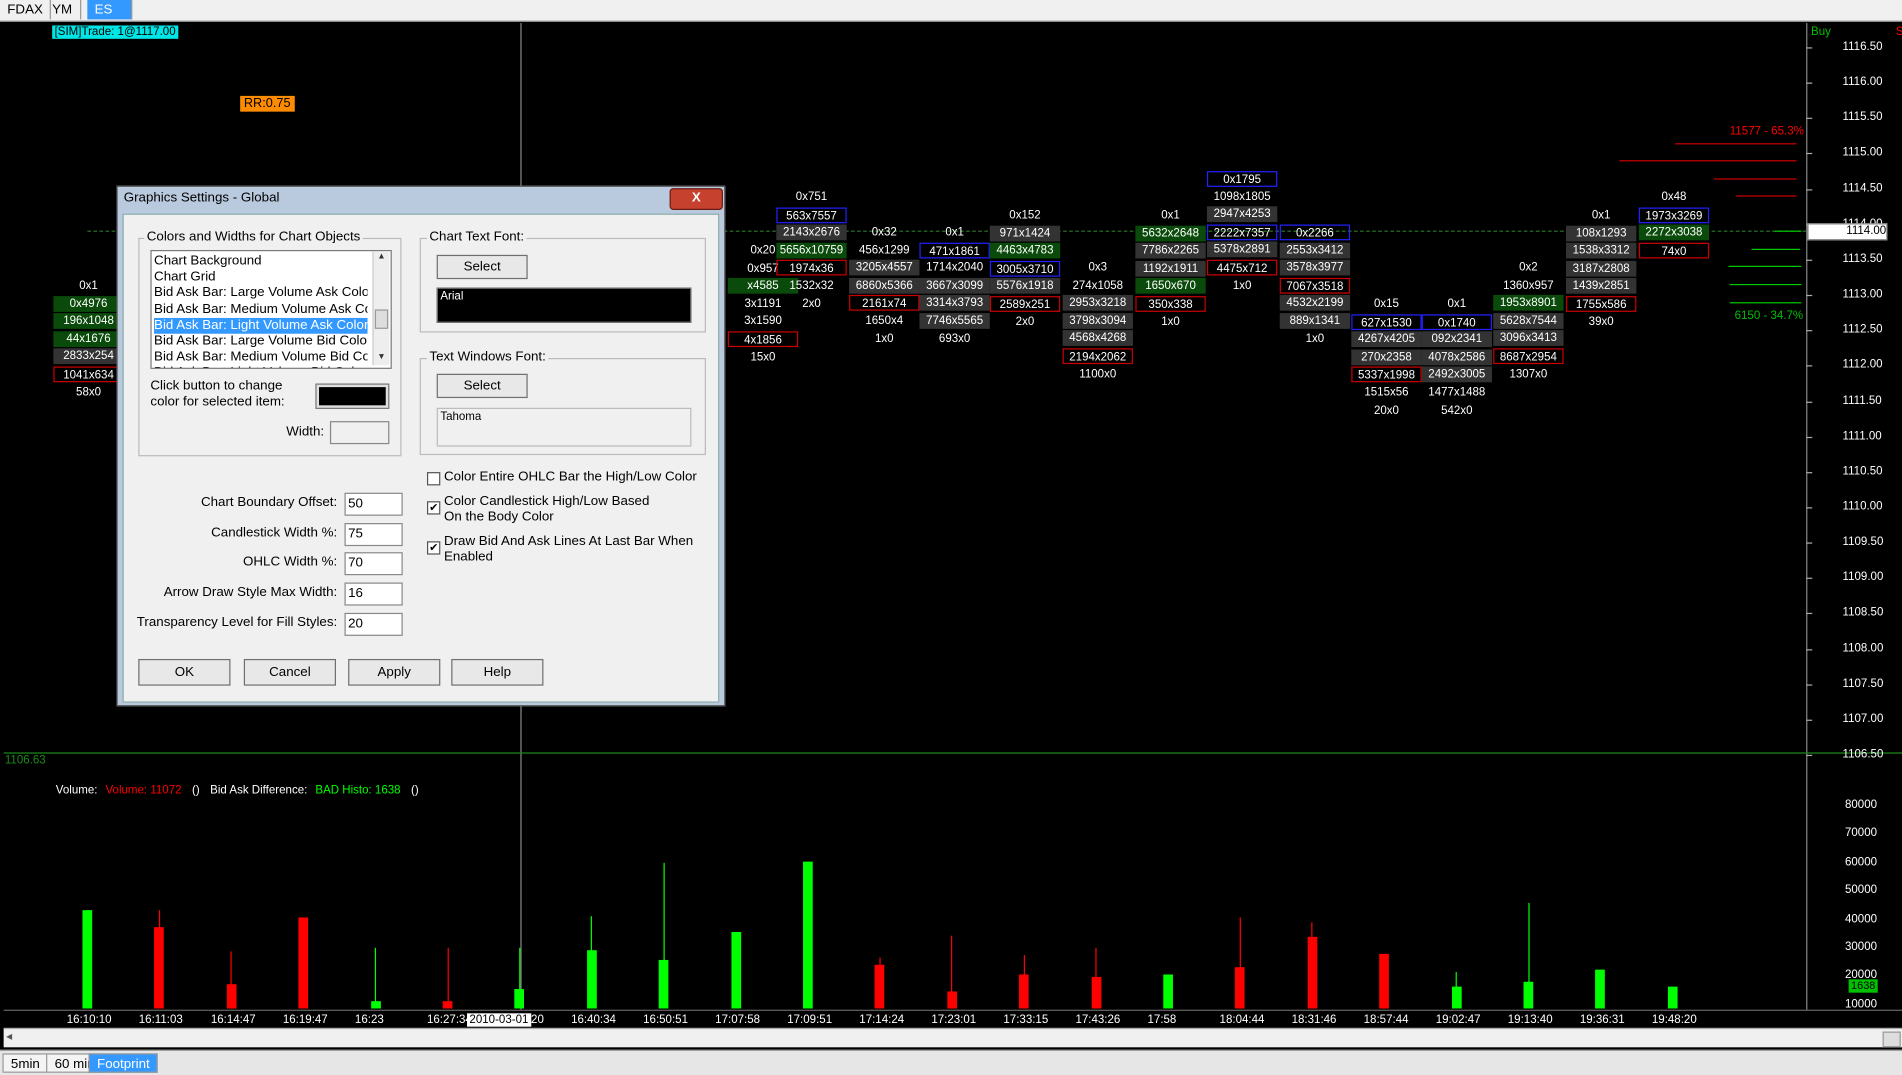 The height and width of the screenshot is (1075, 1902). I want to click on dialog-close-button: X, so click(696, 199).